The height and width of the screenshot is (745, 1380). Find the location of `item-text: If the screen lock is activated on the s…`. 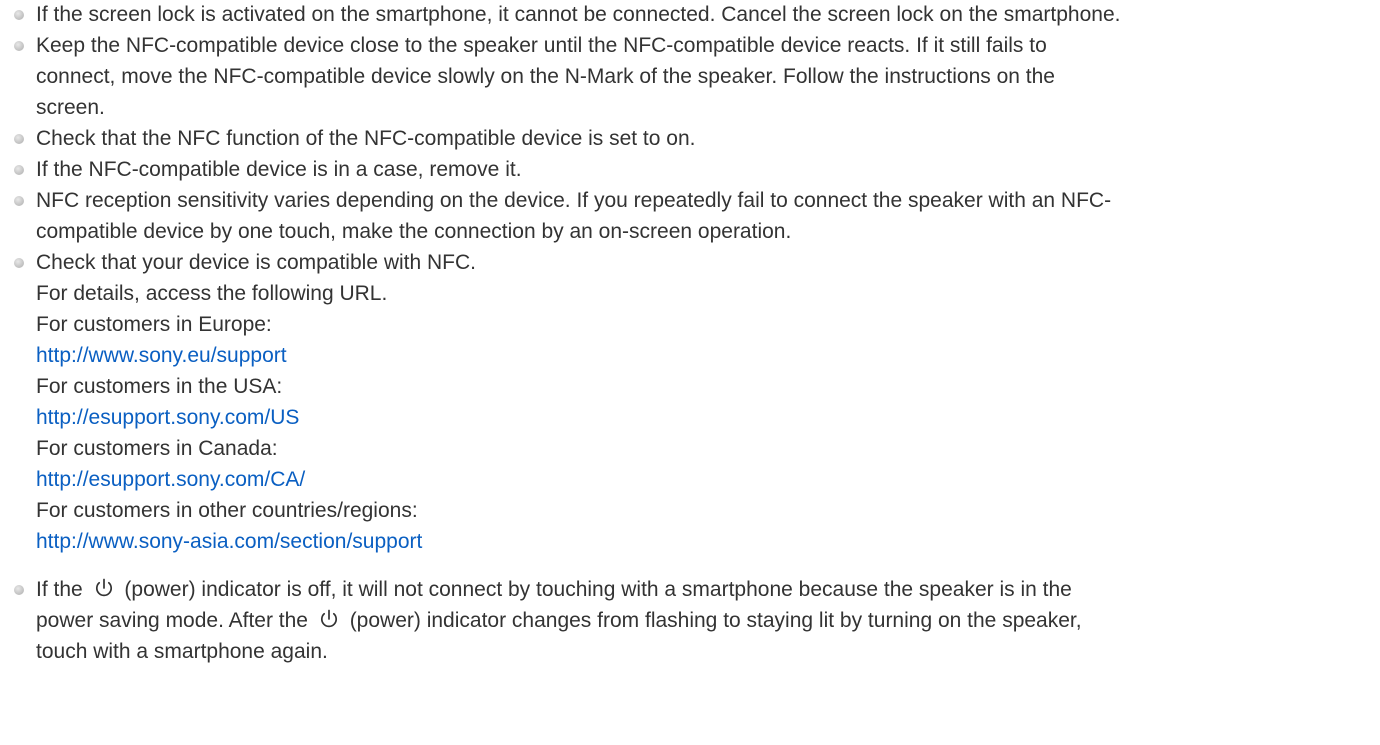

item-text: If the screen lock is activated on the s… is located at coordinates (578, 14).